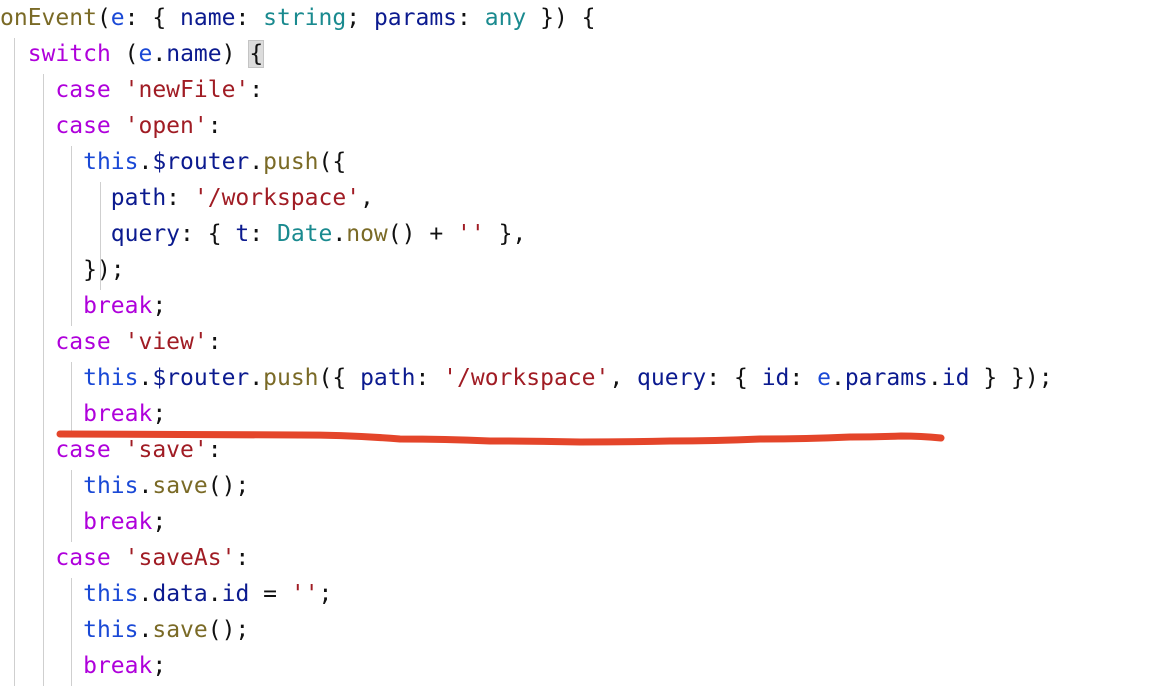 This screenshot has width=1170, height=686. What do you see at coordinates (256, 54) in the screenshot?
I see `code-token: {` at bounding box center [256, 54].